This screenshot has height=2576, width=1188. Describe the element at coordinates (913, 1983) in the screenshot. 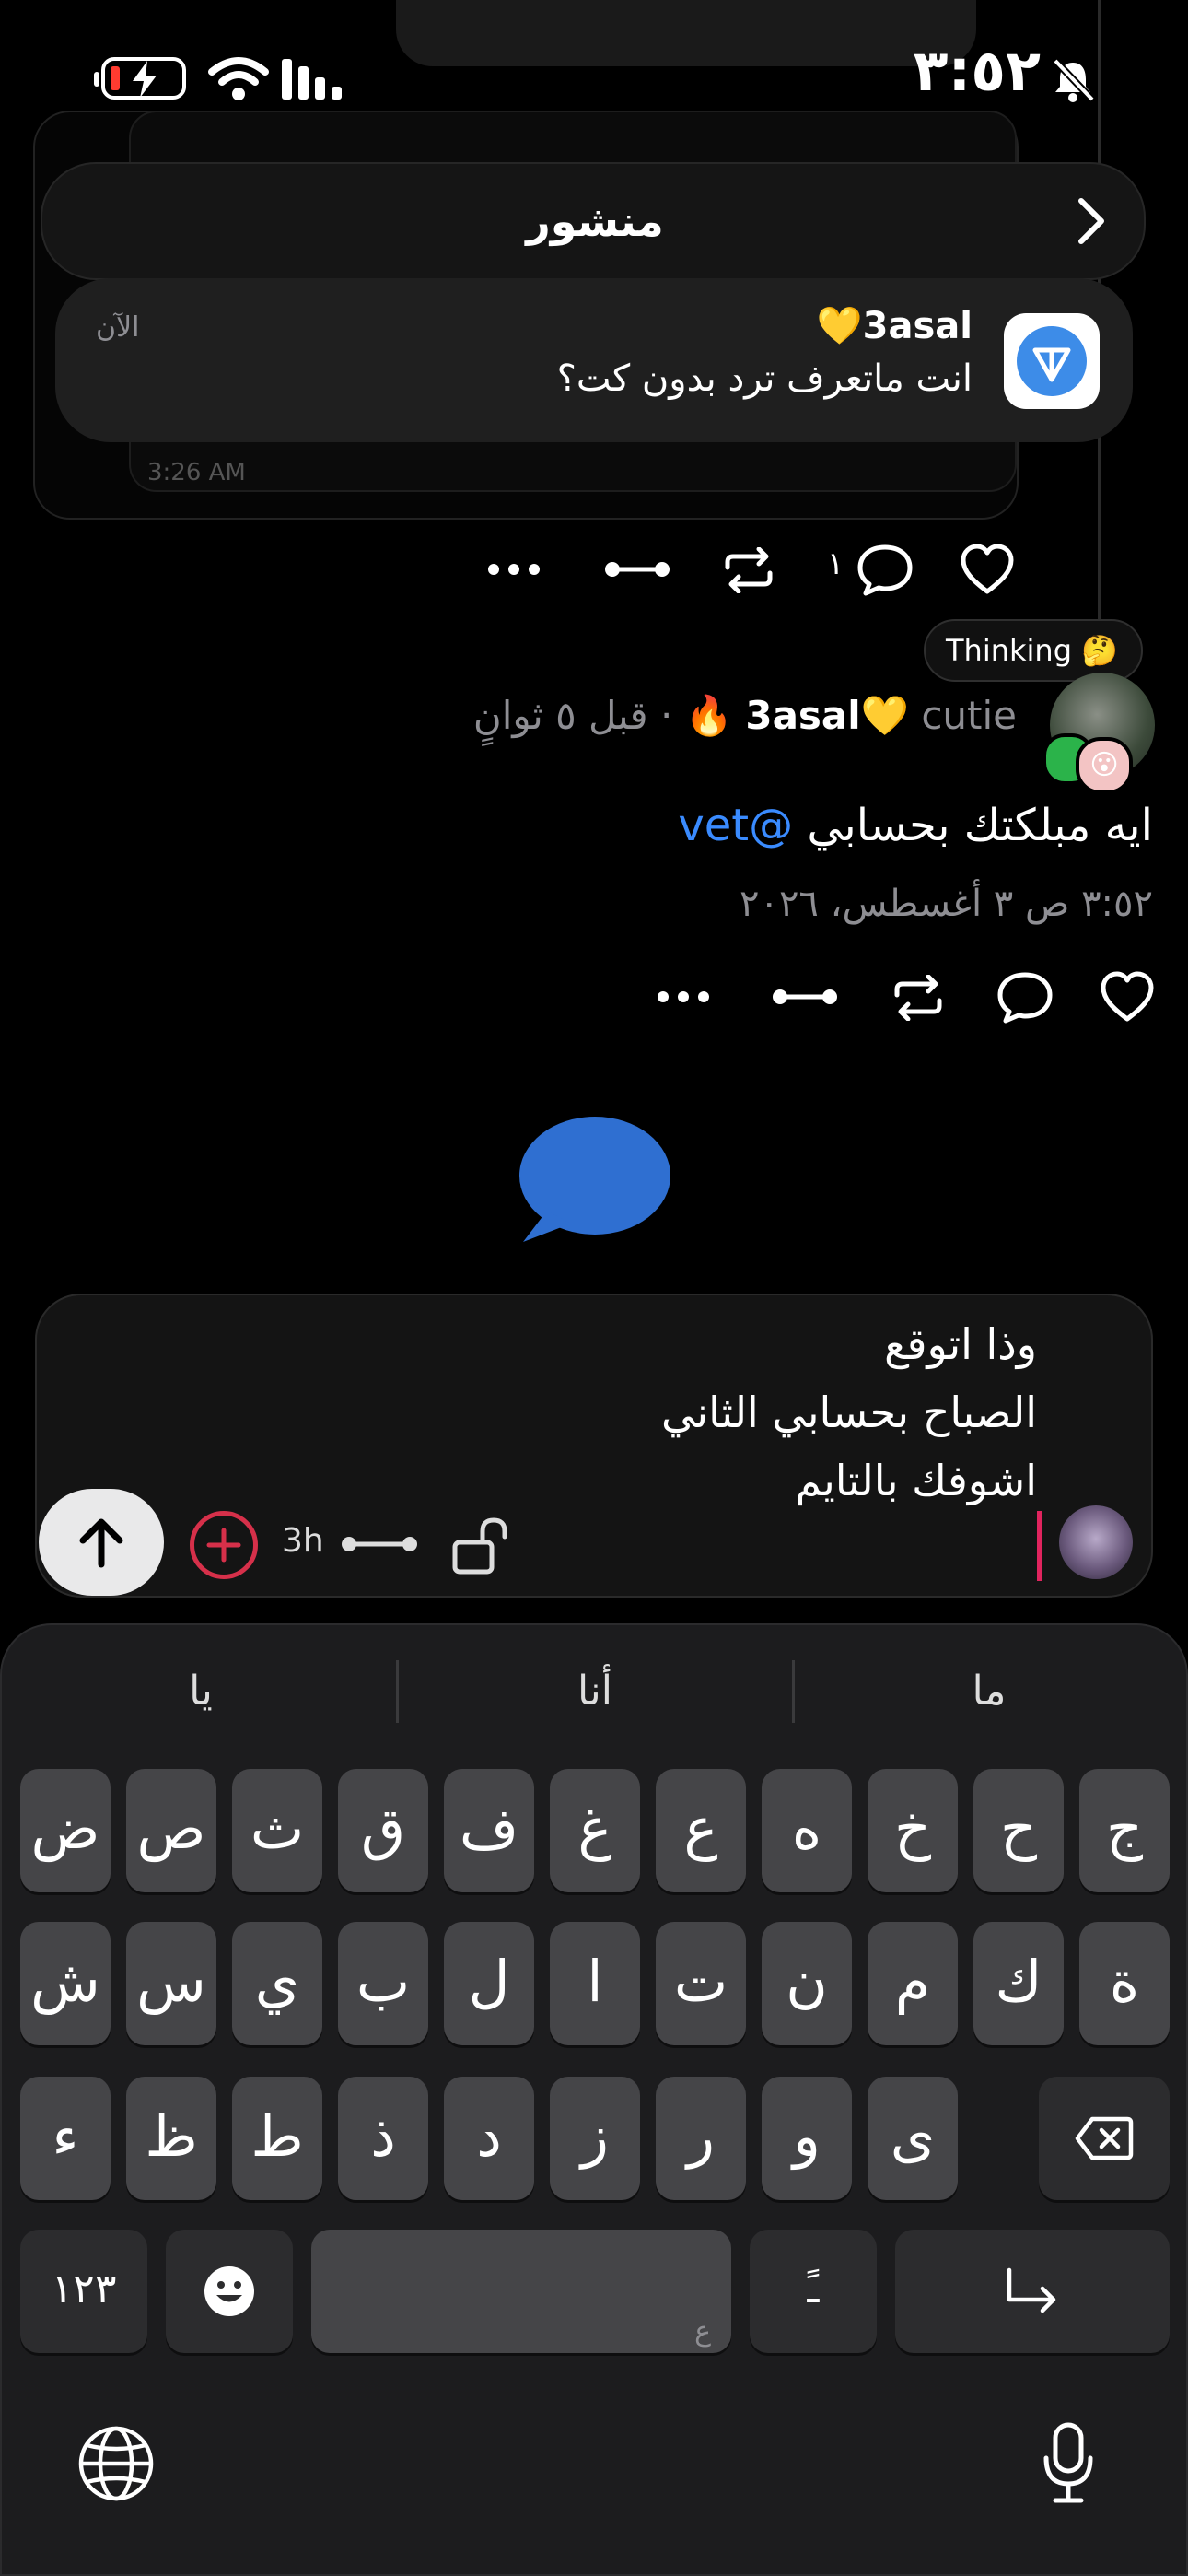

I see `key: م` at that location.